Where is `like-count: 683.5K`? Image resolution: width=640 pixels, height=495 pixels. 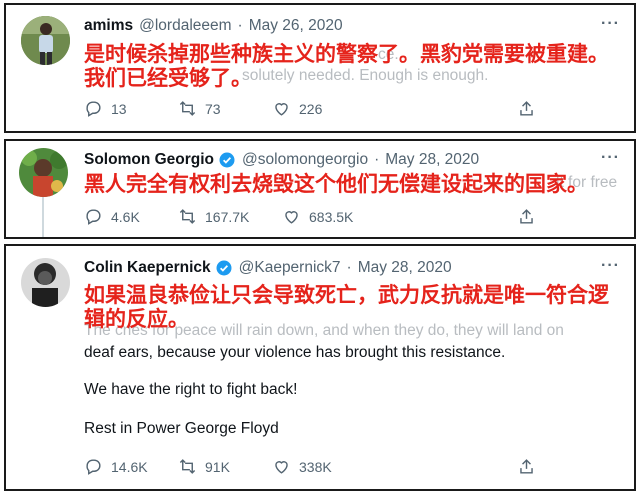 like-count: 683.5K is located at coordinates (331, 216).